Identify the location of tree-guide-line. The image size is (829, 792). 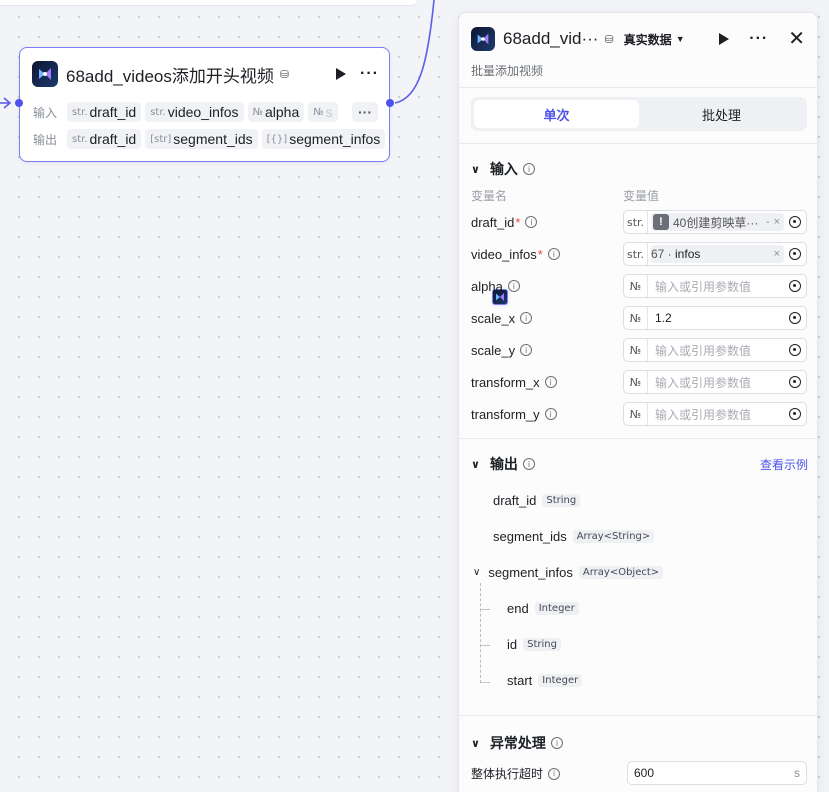
(480, 633).